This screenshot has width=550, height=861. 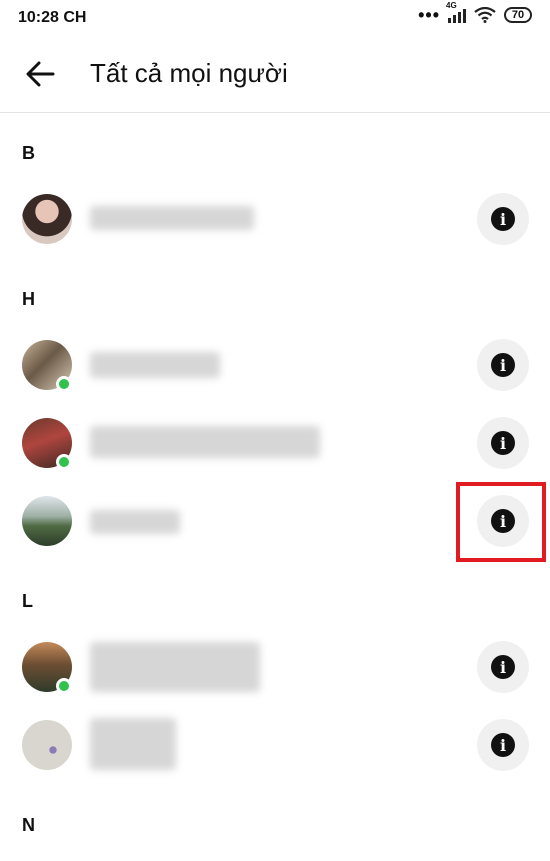 What do you see at coordinates (275, 18) in the screenshot?
I see `status-bar: 10:28 CH ••• 4G 70` at bounding box center [275, 18].